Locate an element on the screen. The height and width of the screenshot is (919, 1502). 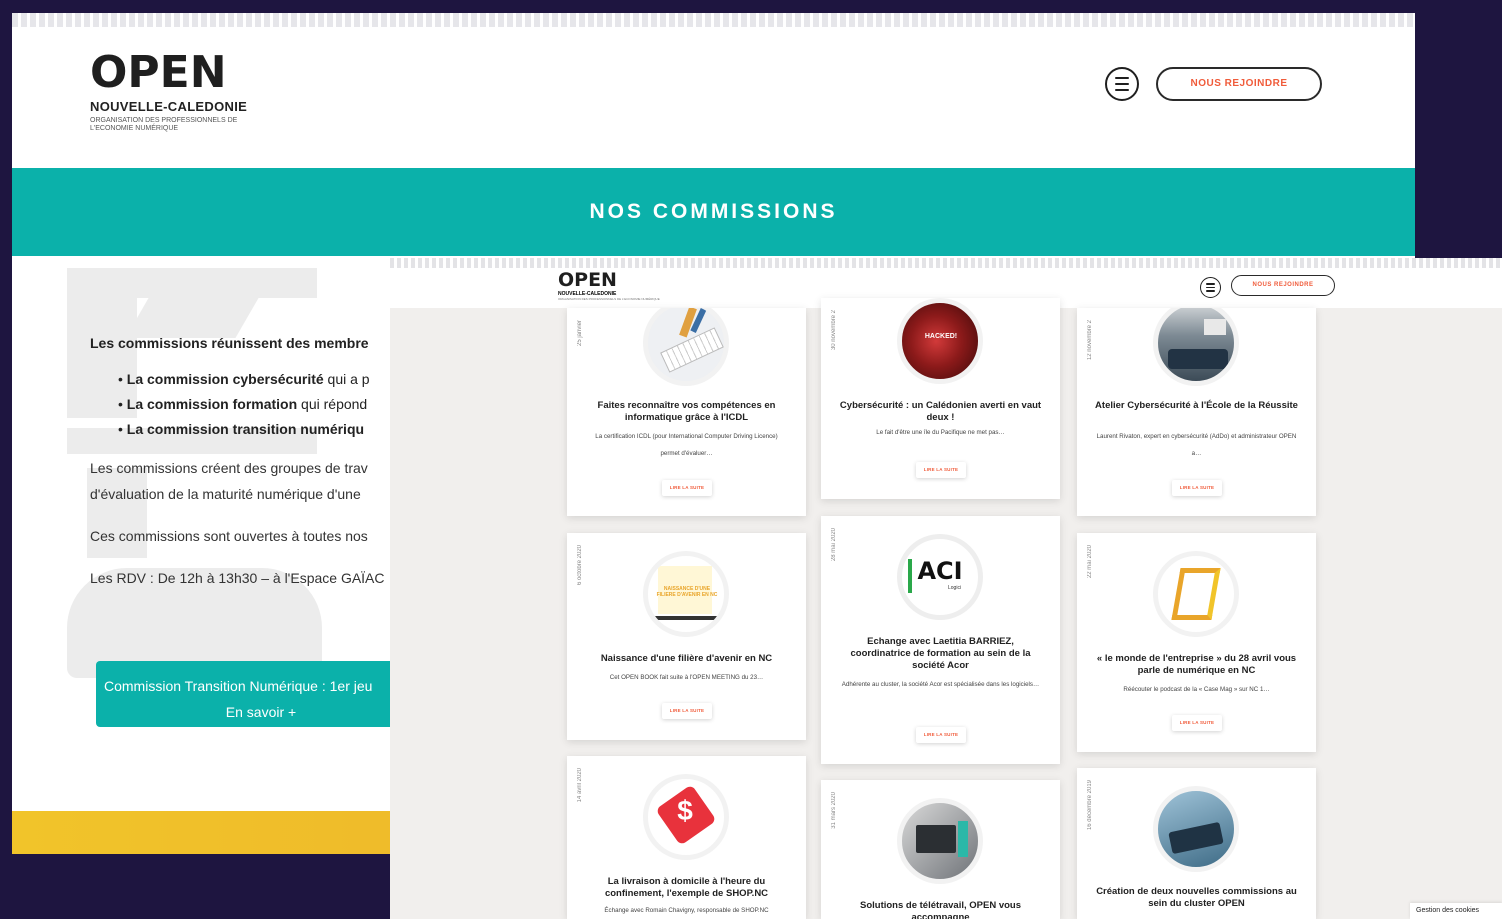
card-date: 30 novembre 2 is located at coordinates (834, 330).